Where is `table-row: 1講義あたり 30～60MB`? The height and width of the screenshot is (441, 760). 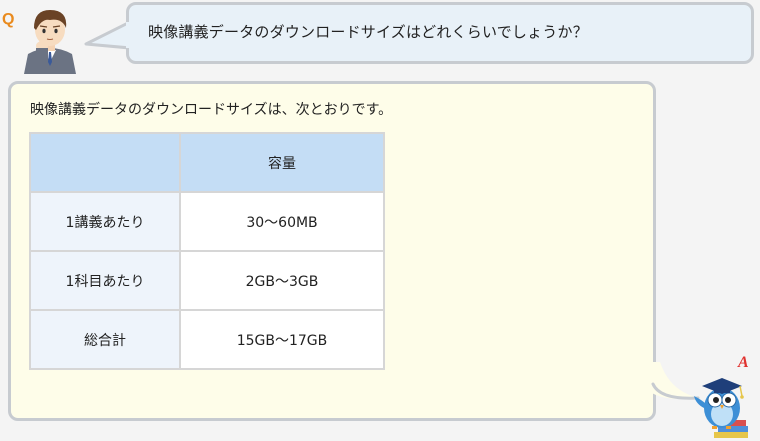
table-row: 1講義あたり 30～60MB is located at coordinates (207, 221).